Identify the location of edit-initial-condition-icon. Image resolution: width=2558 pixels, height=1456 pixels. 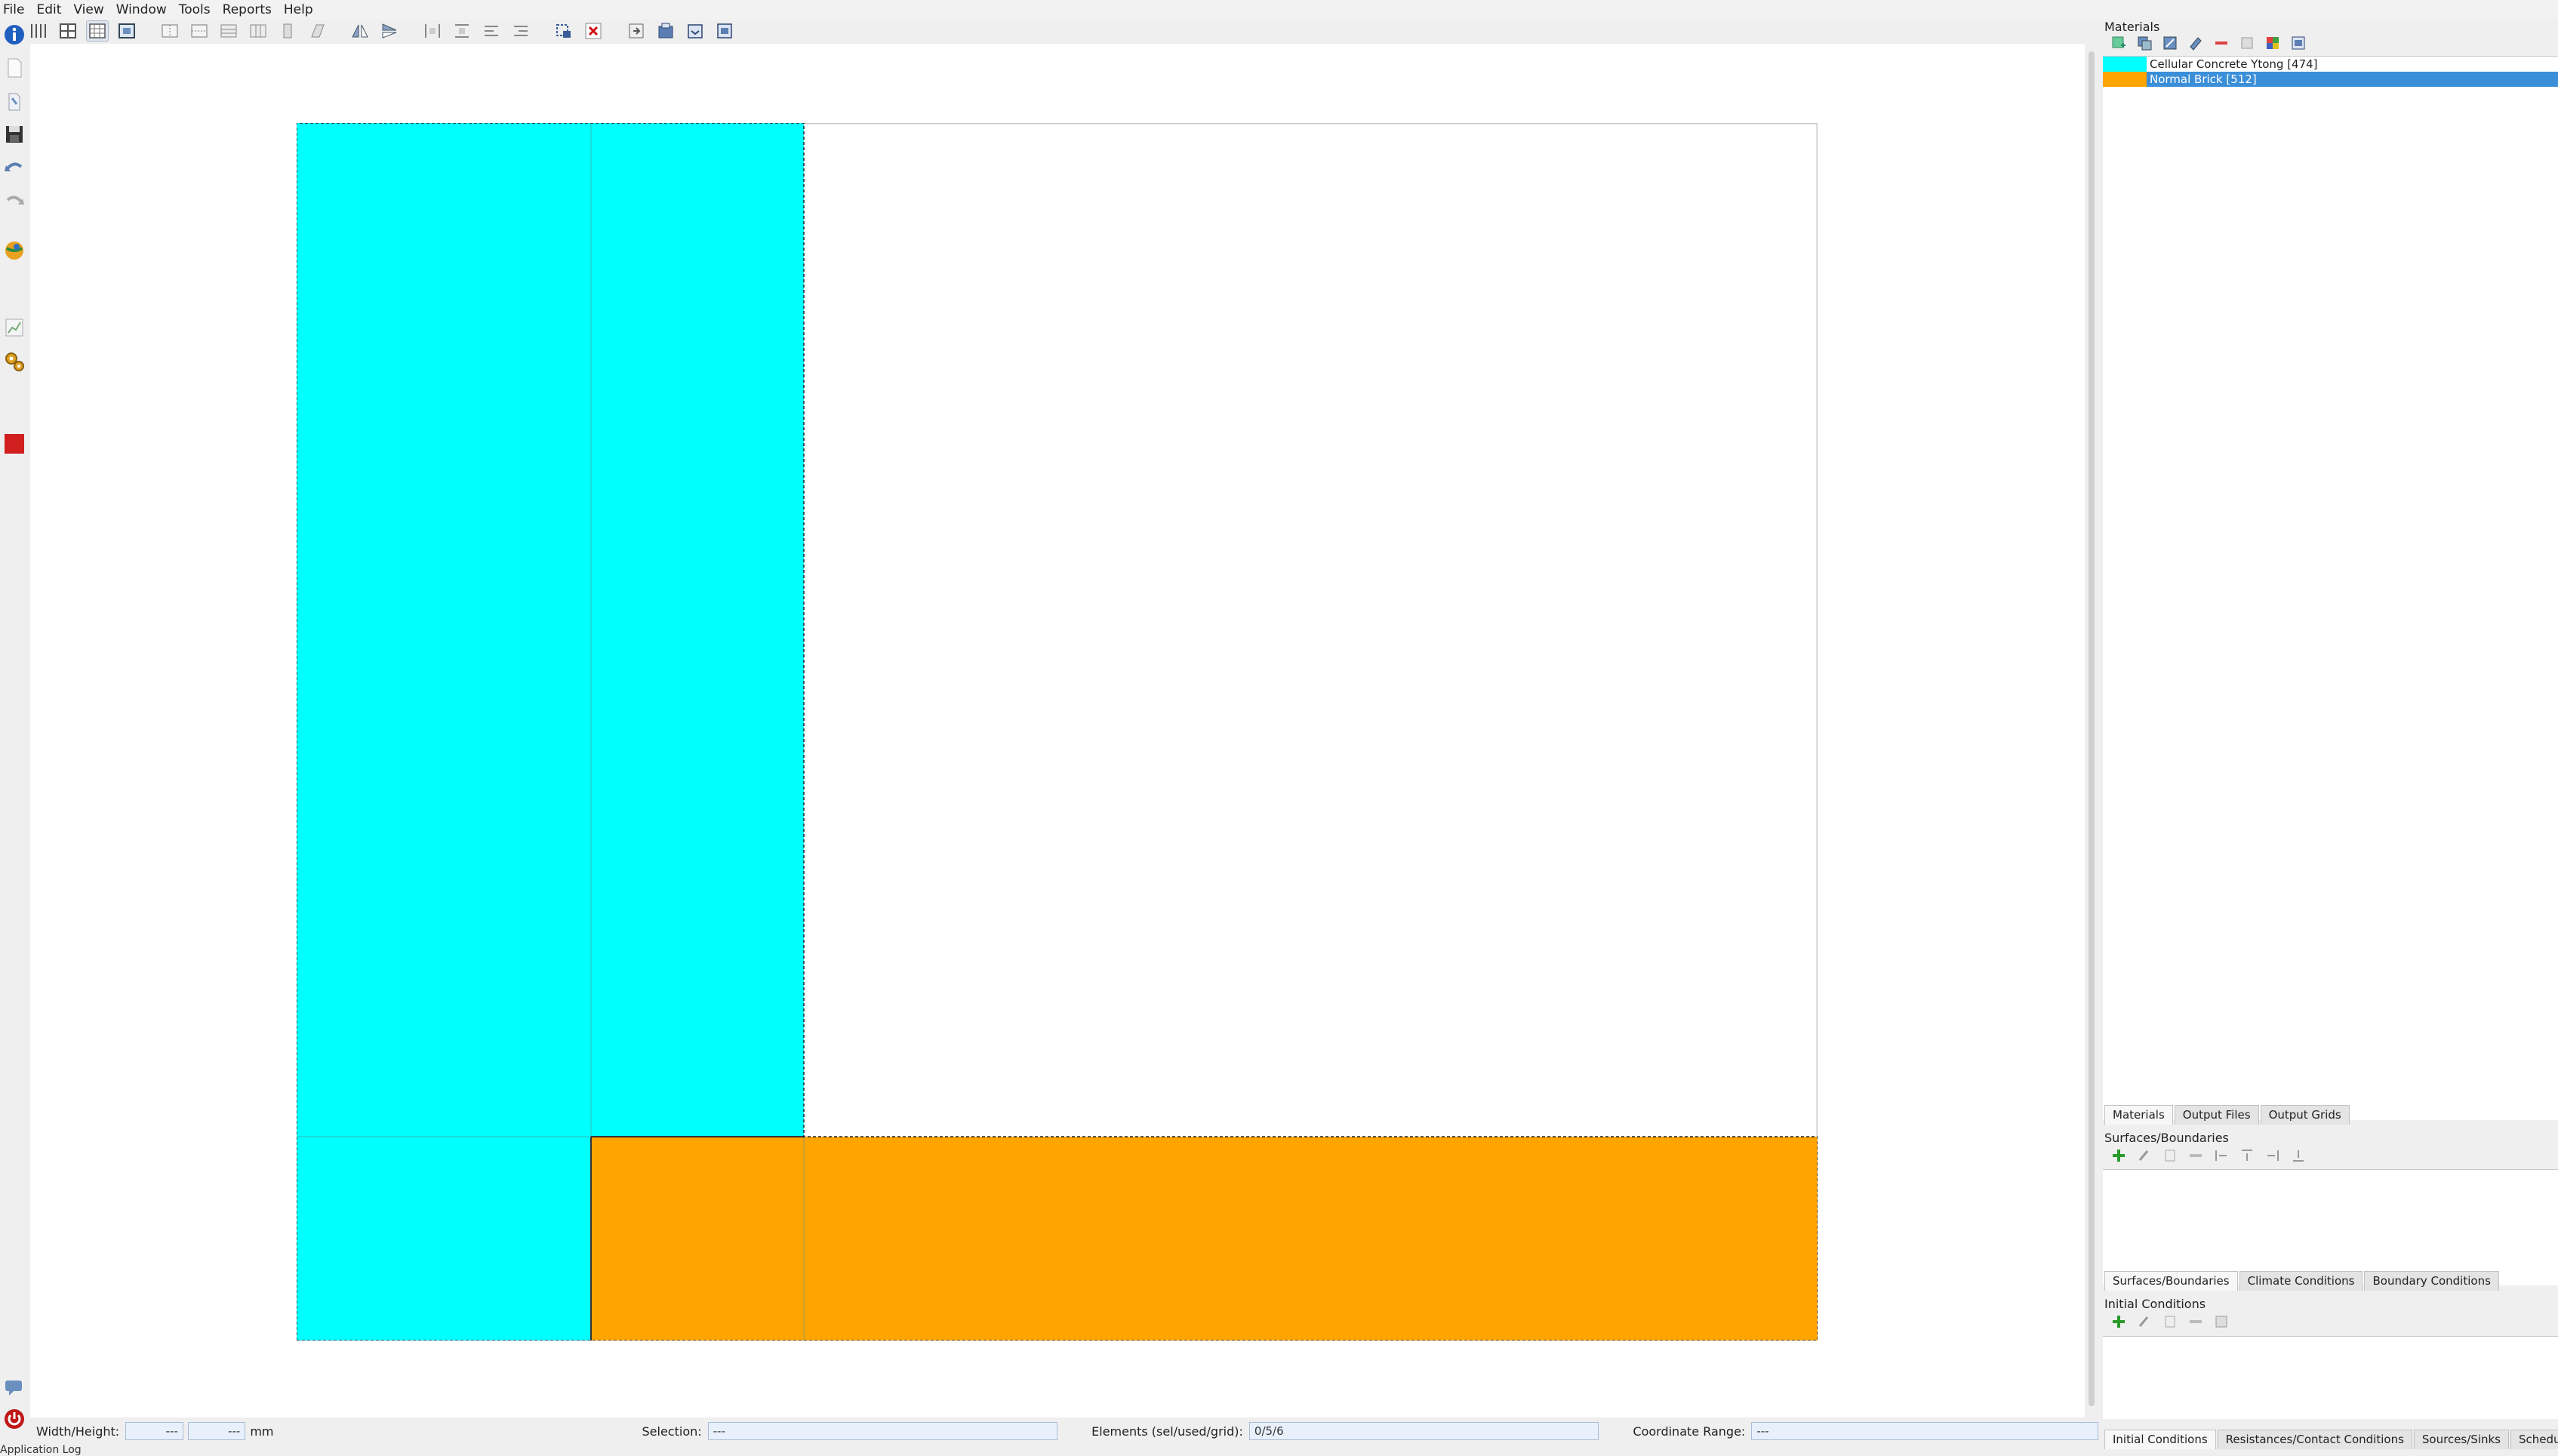
(2145, 1321).